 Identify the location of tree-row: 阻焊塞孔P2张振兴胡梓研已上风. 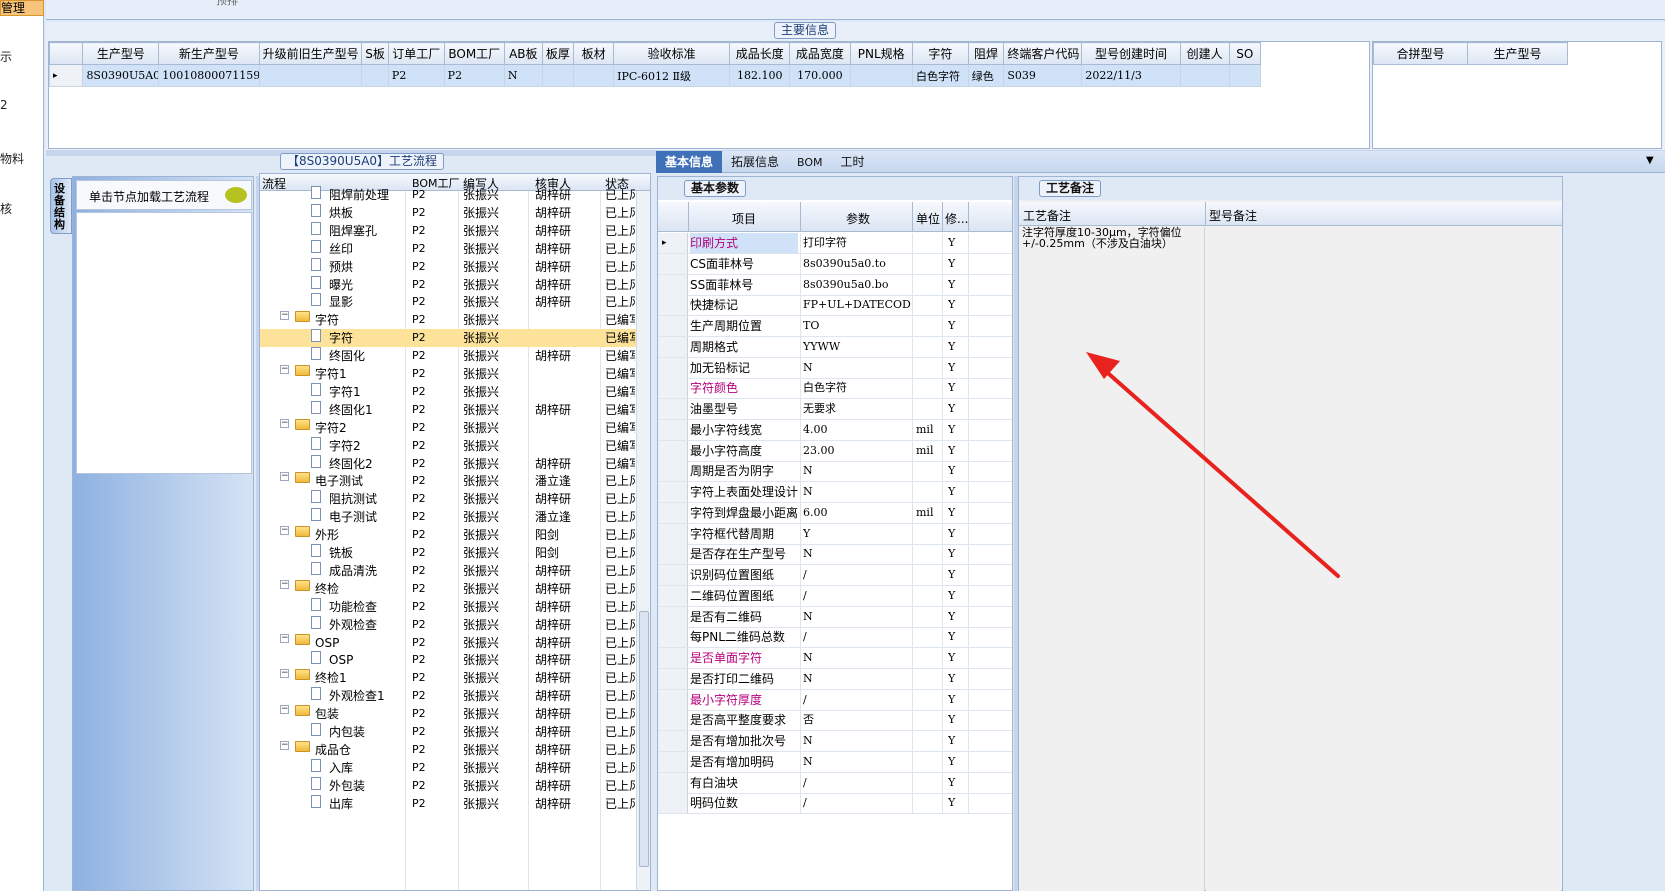
(452, 230).